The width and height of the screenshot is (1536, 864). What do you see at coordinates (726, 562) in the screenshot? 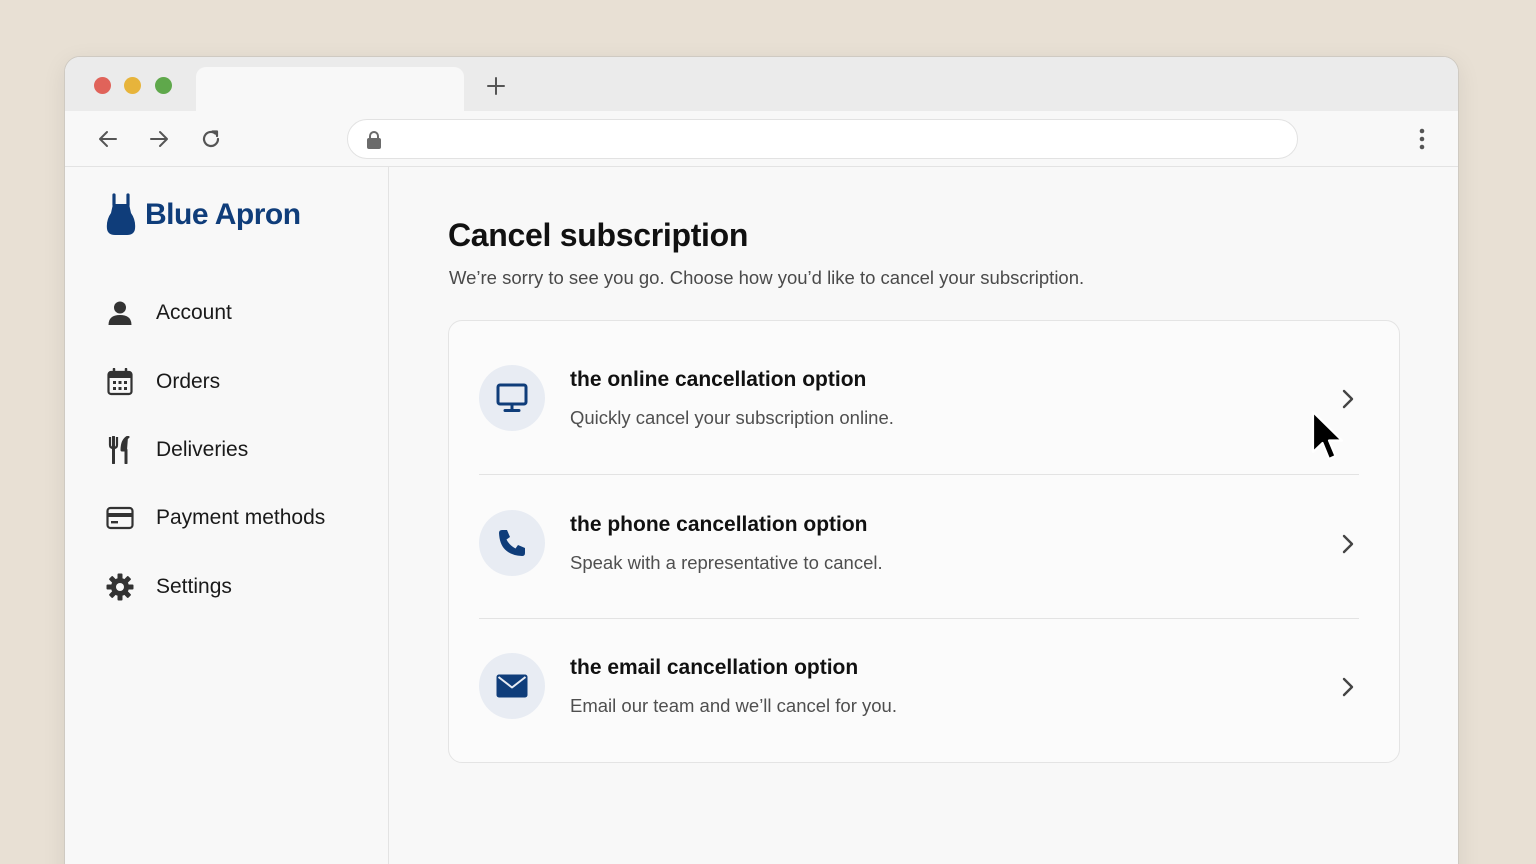
I see `option-description: Speak with a representative to cancel.` at bounding box center [726, 562].